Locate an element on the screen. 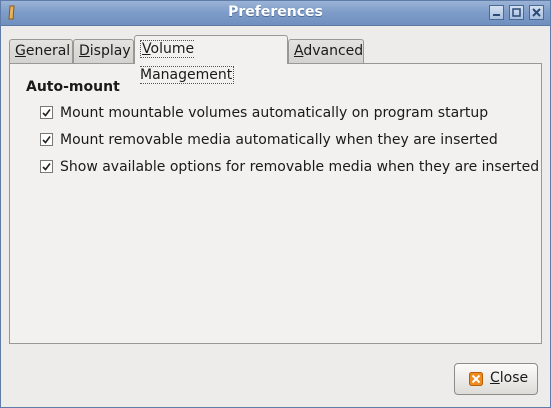 This screenshot has width=551, height=408. mount-removable-checkbox is located at coordinates (46, 139).